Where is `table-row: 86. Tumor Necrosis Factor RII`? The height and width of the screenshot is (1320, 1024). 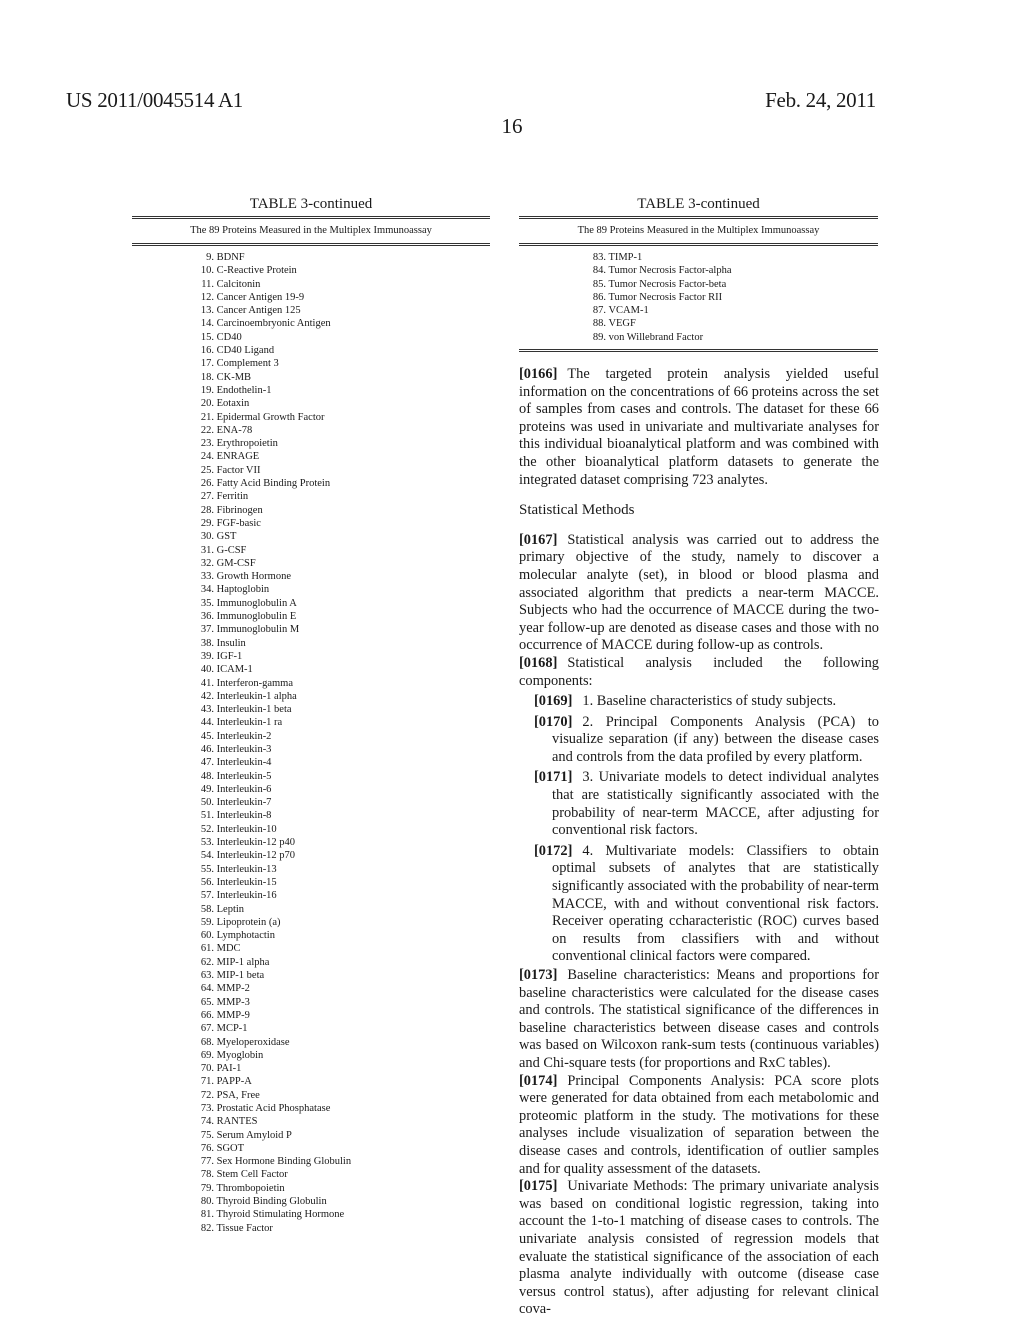
table-row: 86. Tumor Necrosis Factor RII is located at coordinates (698, 297).